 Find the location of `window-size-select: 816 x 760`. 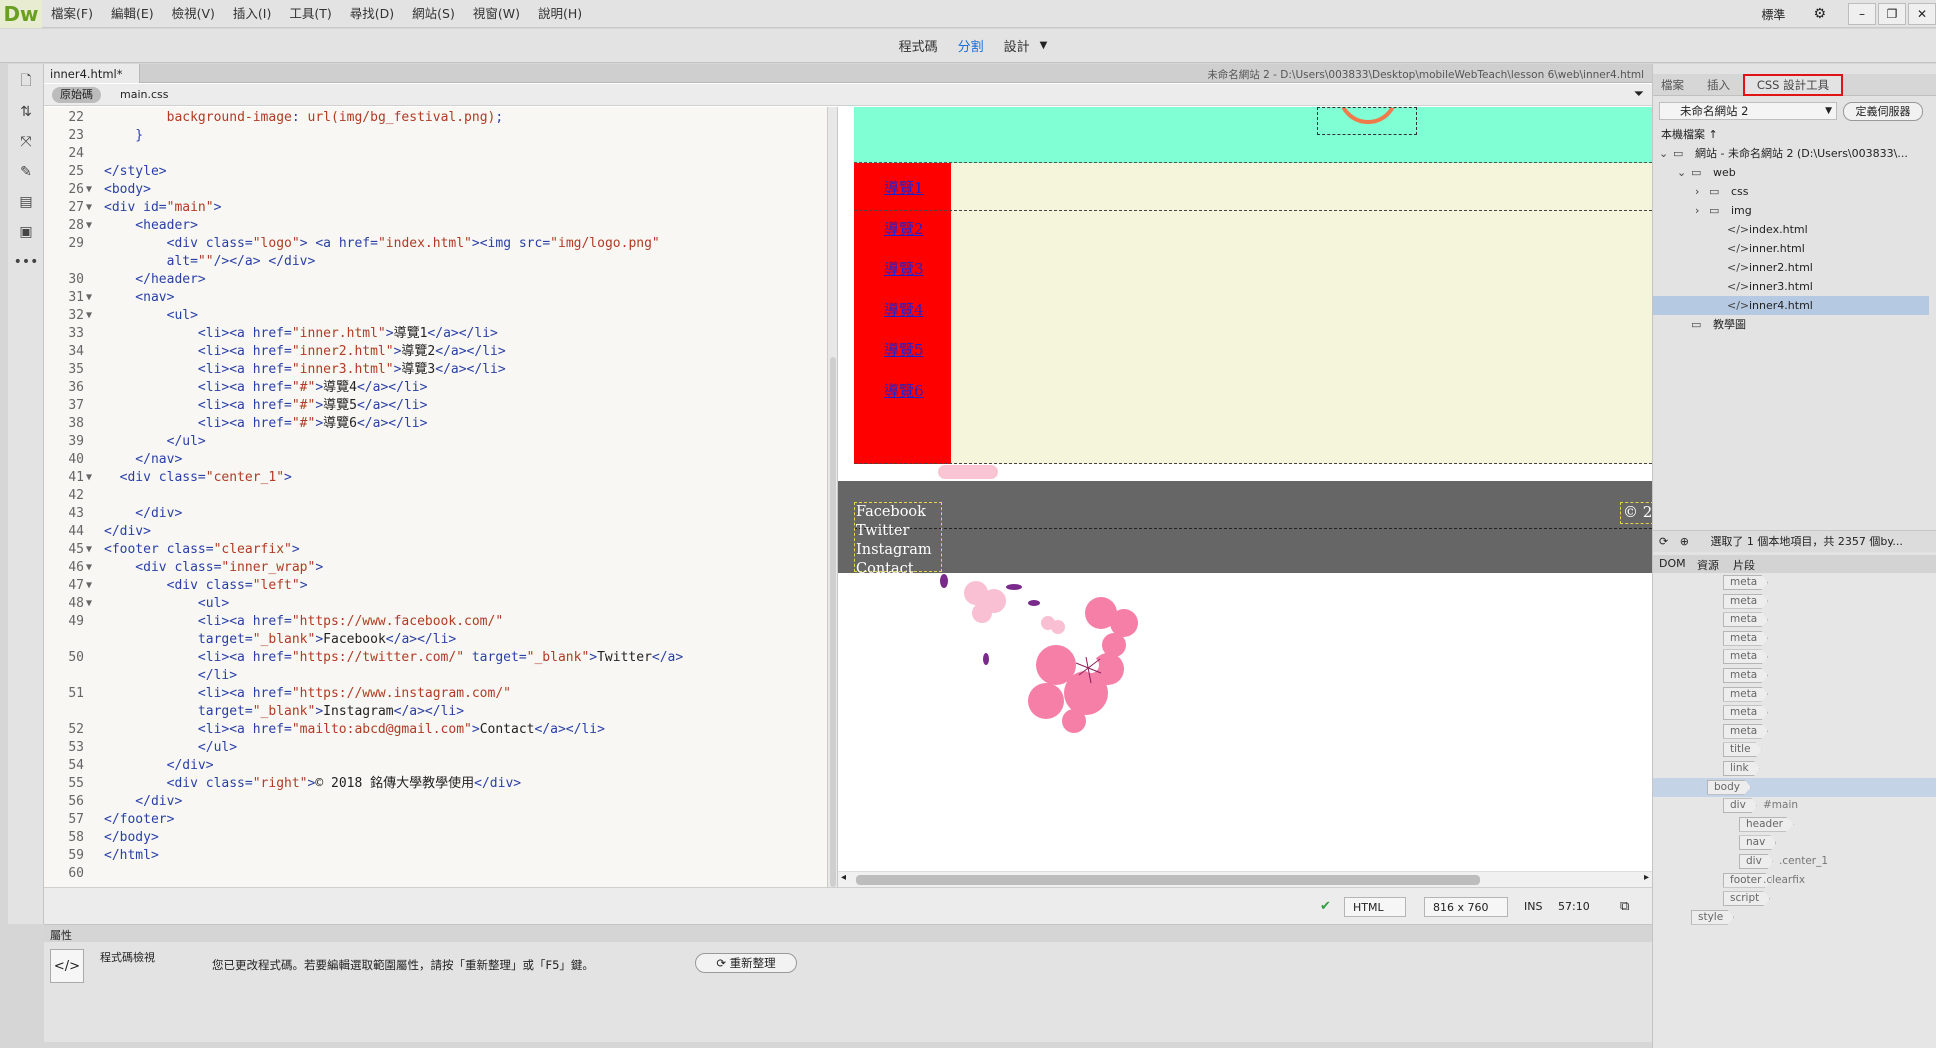

window-size-select: 816 x 760 is located at coordinates (1466, 907).